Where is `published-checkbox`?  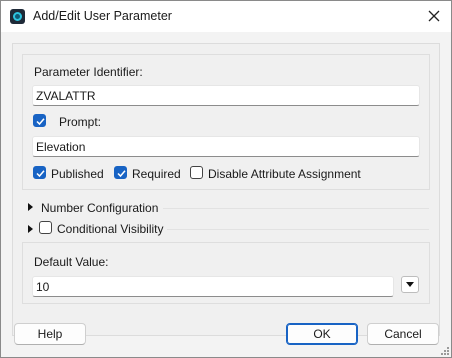
published-checkbox is located at coordinates (39, 172).